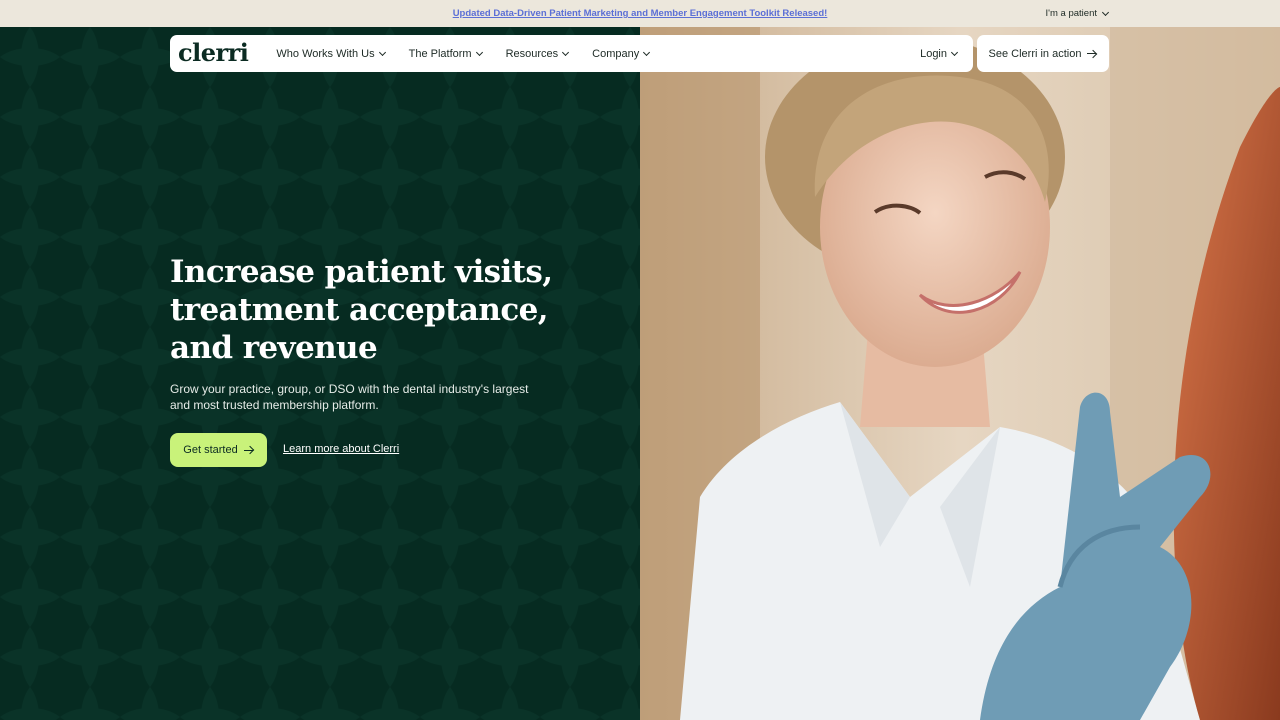  What do you see at coordinates (1071, 13) in the screenshot?
I see `patient-toggle-label: I'm a patient` at bounding box center [1071, 13].